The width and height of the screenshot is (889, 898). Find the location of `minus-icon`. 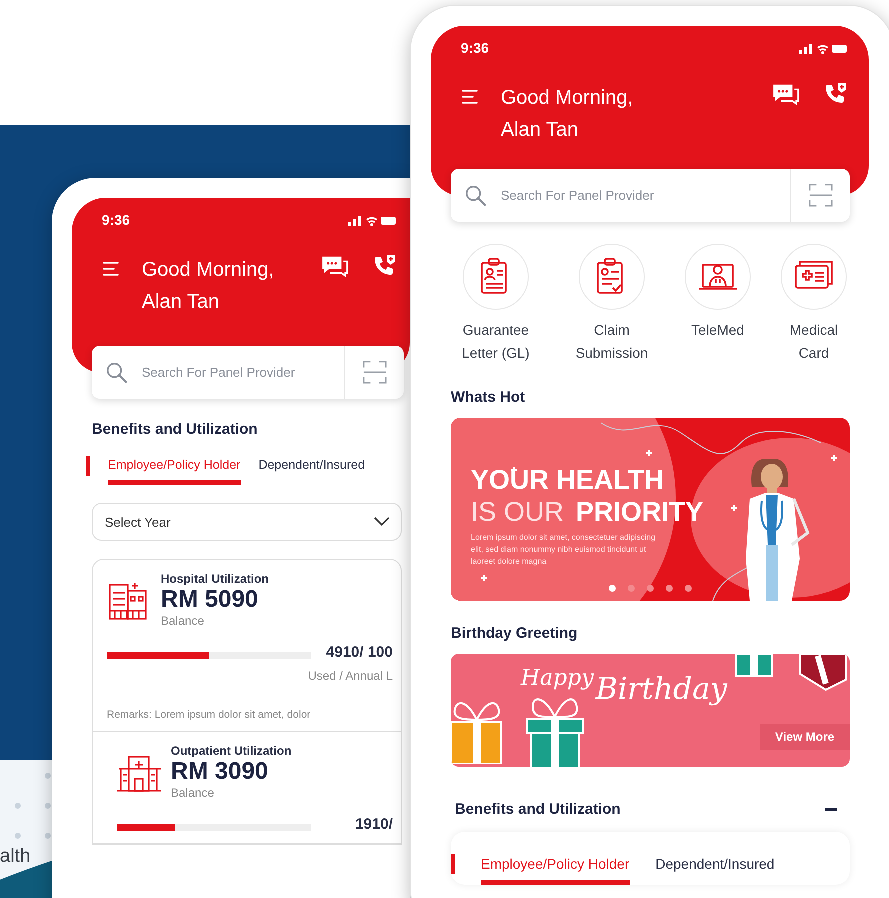

minus-icon is located at coordinates (831, 810).